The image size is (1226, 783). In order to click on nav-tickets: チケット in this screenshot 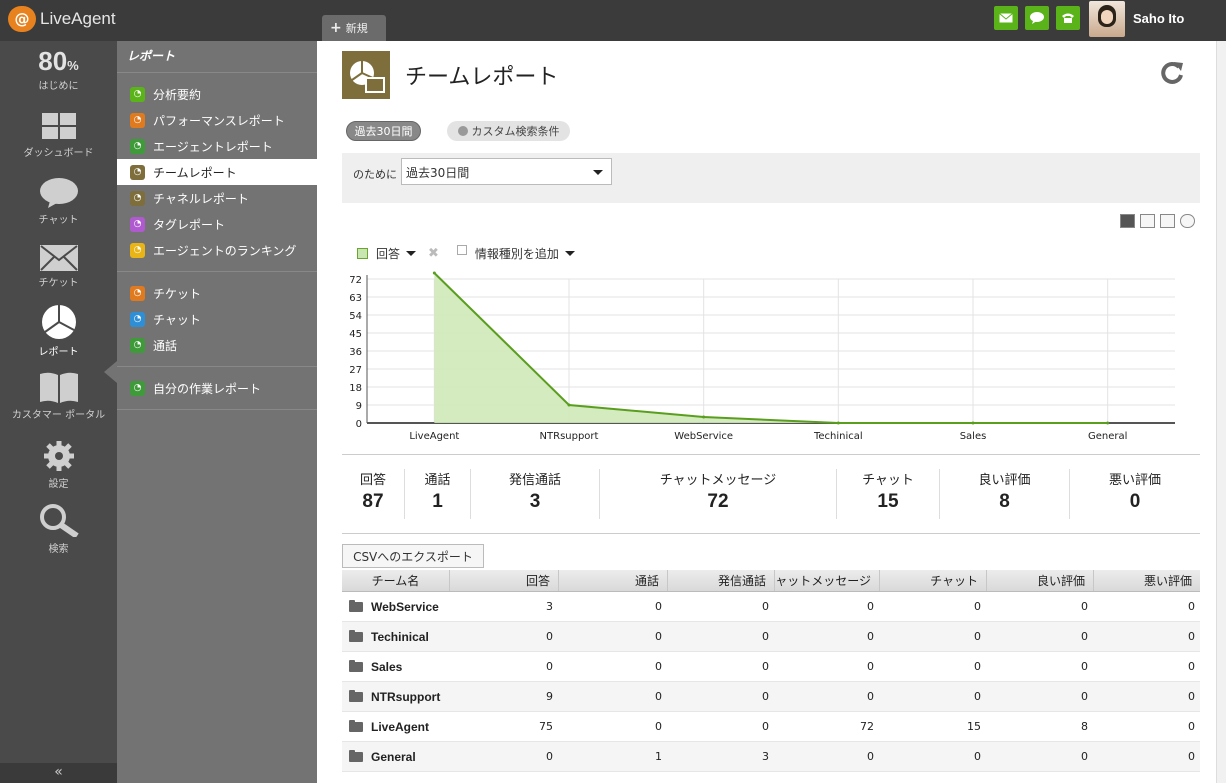, I will do `click(58, 267)`.